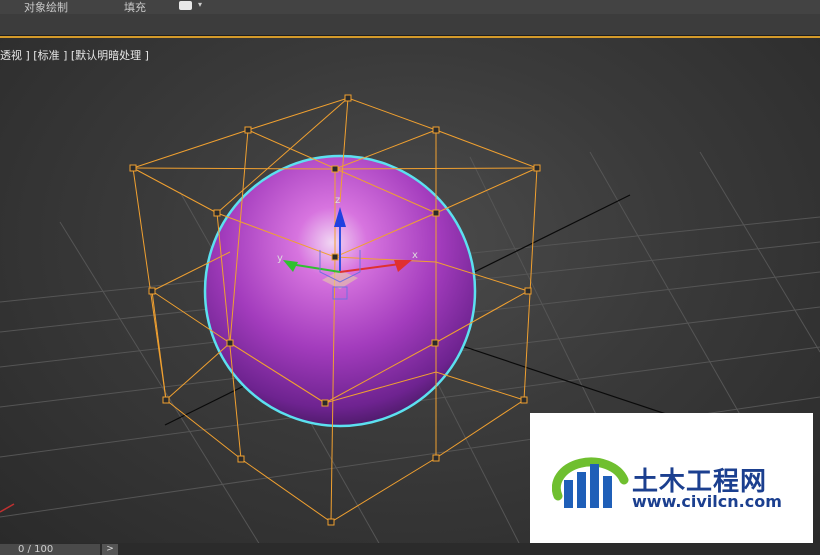 This screenshot has height=555, width=820. I want to click on fill-tab: 填充, so click(135, 7).